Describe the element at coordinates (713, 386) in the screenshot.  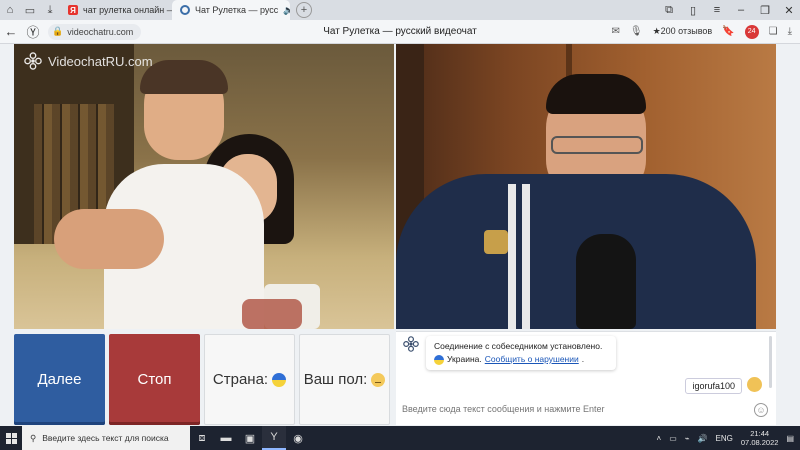
I see `chat-message: igorufa100` at that location.